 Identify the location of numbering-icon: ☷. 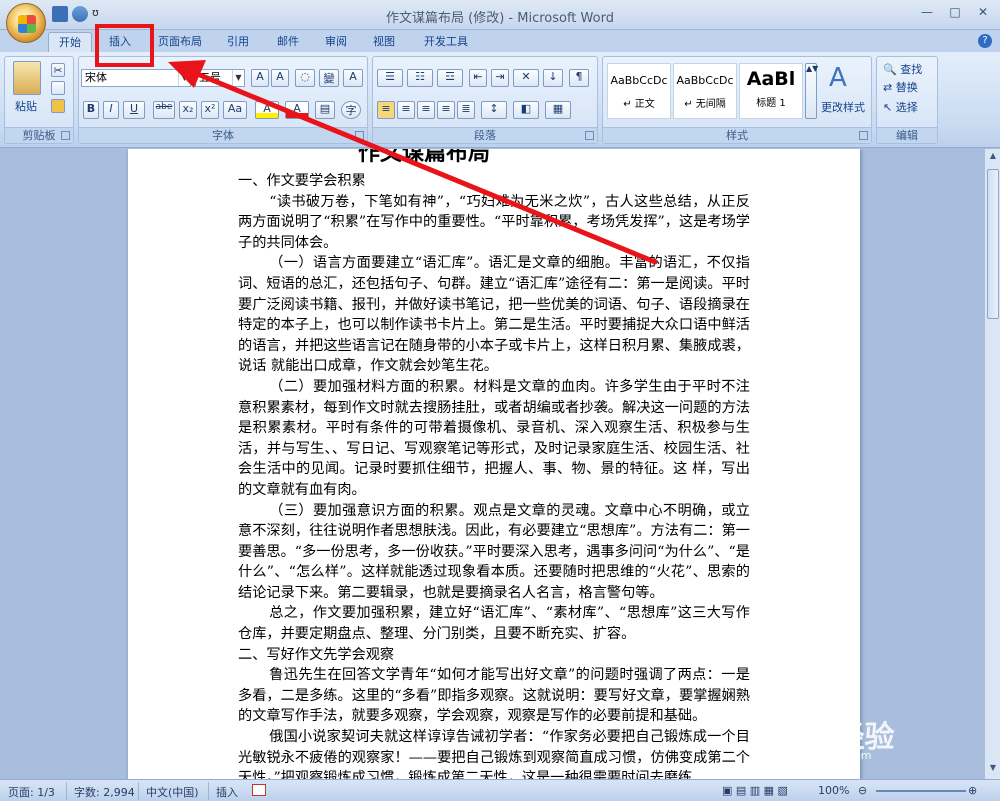
(420, 78).